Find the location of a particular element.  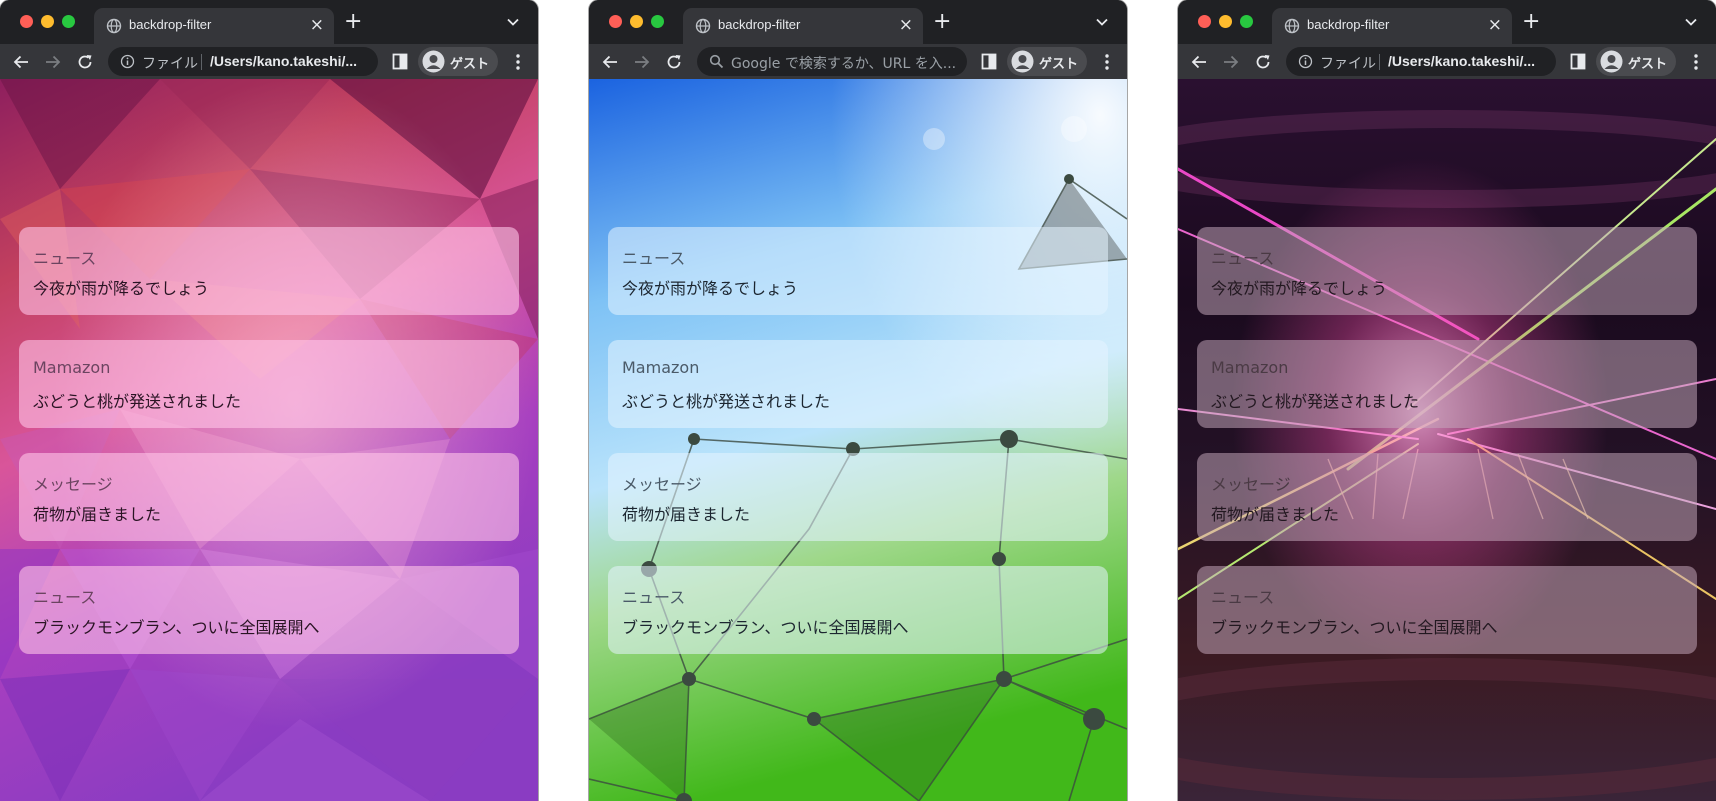

search-icon is located at coordinates (716, 61).